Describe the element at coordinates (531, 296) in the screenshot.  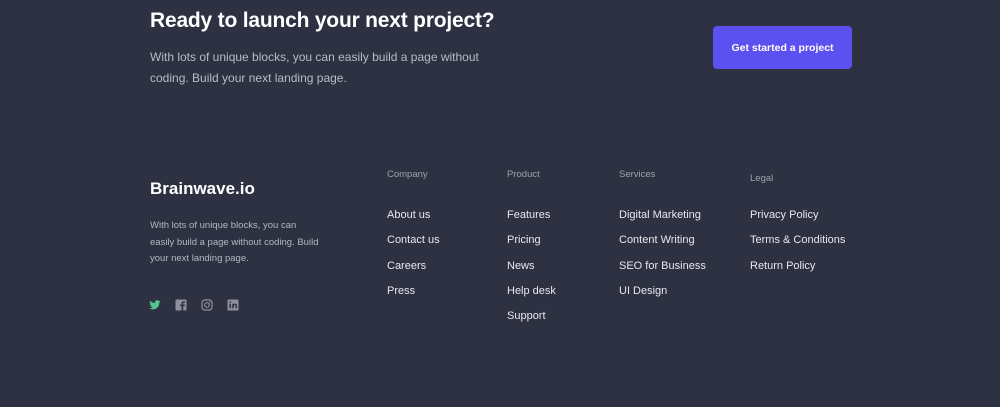
I see `footer-link-help-desk: Help desk` at that location.